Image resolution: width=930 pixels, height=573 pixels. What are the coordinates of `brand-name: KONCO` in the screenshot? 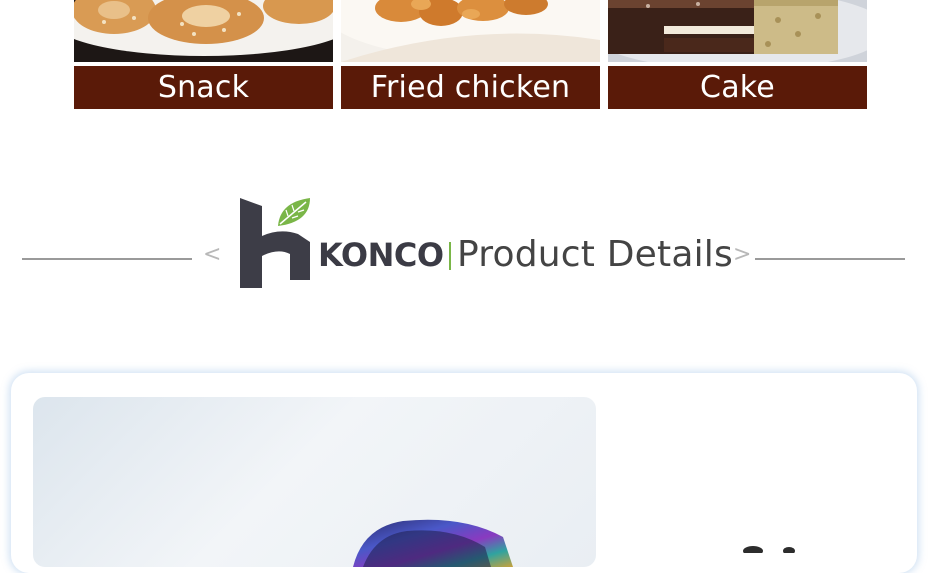 It's located at (381, 255).